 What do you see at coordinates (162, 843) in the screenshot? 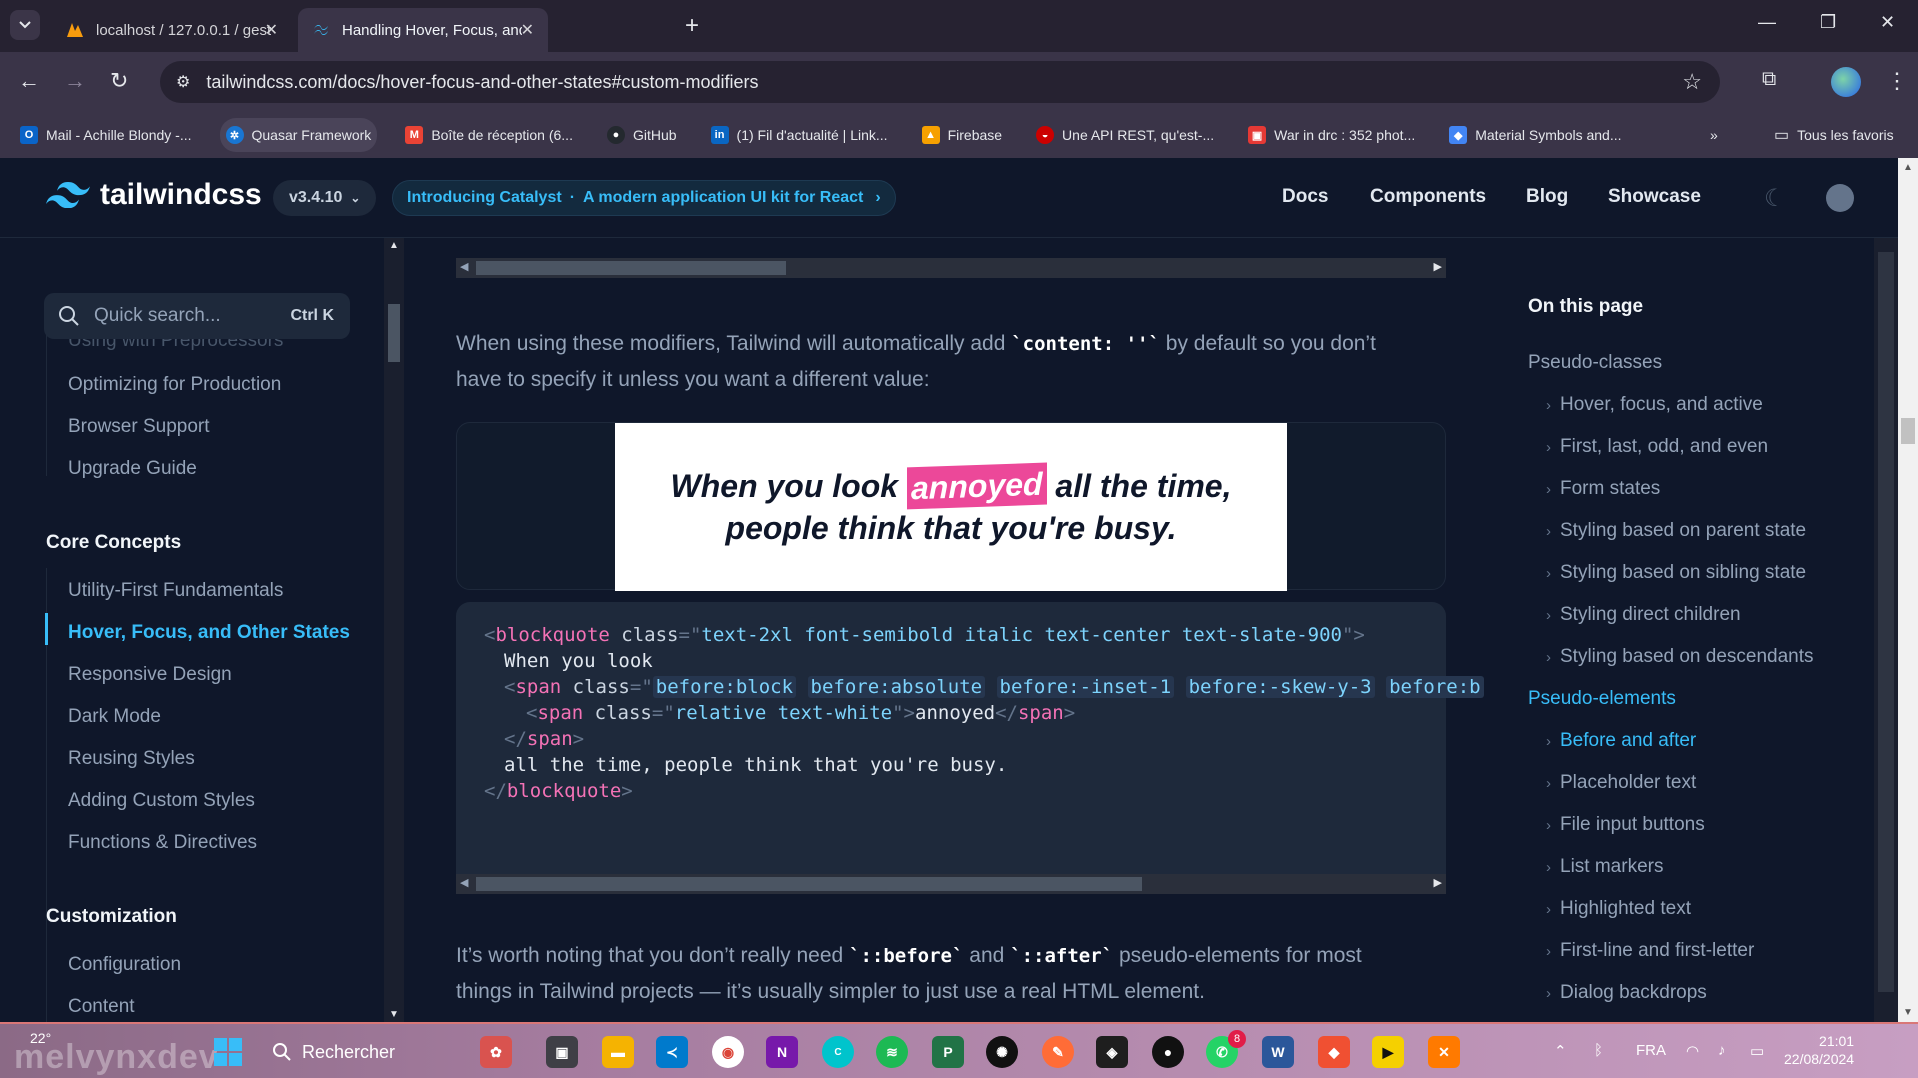
I see `sidebar-item-functions: Functions & Directives` at bounding box center [162, 843].